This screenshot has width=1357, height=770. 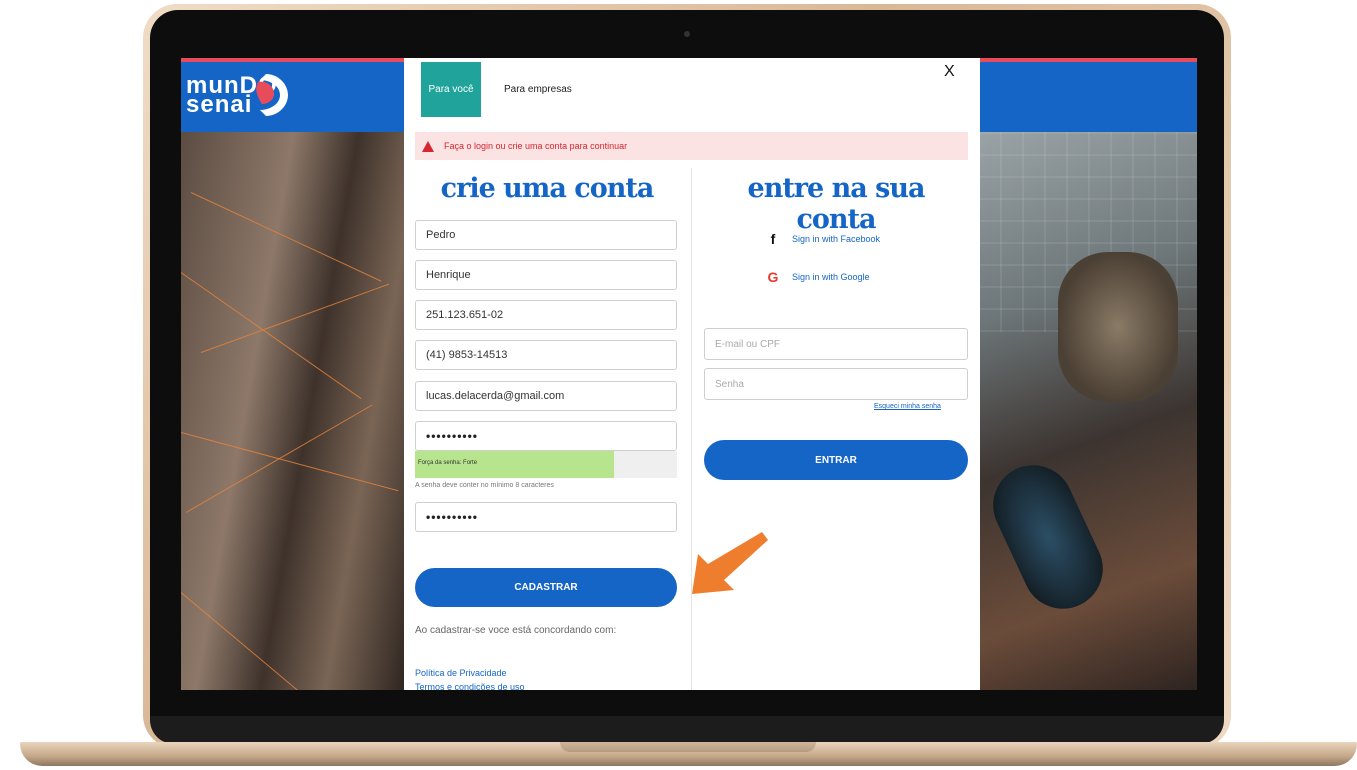 What do you see at coordinates (546, 315) in the screenshot?
I see `cpf-field: 251.123.651-02` at bounding box center [546, 315].